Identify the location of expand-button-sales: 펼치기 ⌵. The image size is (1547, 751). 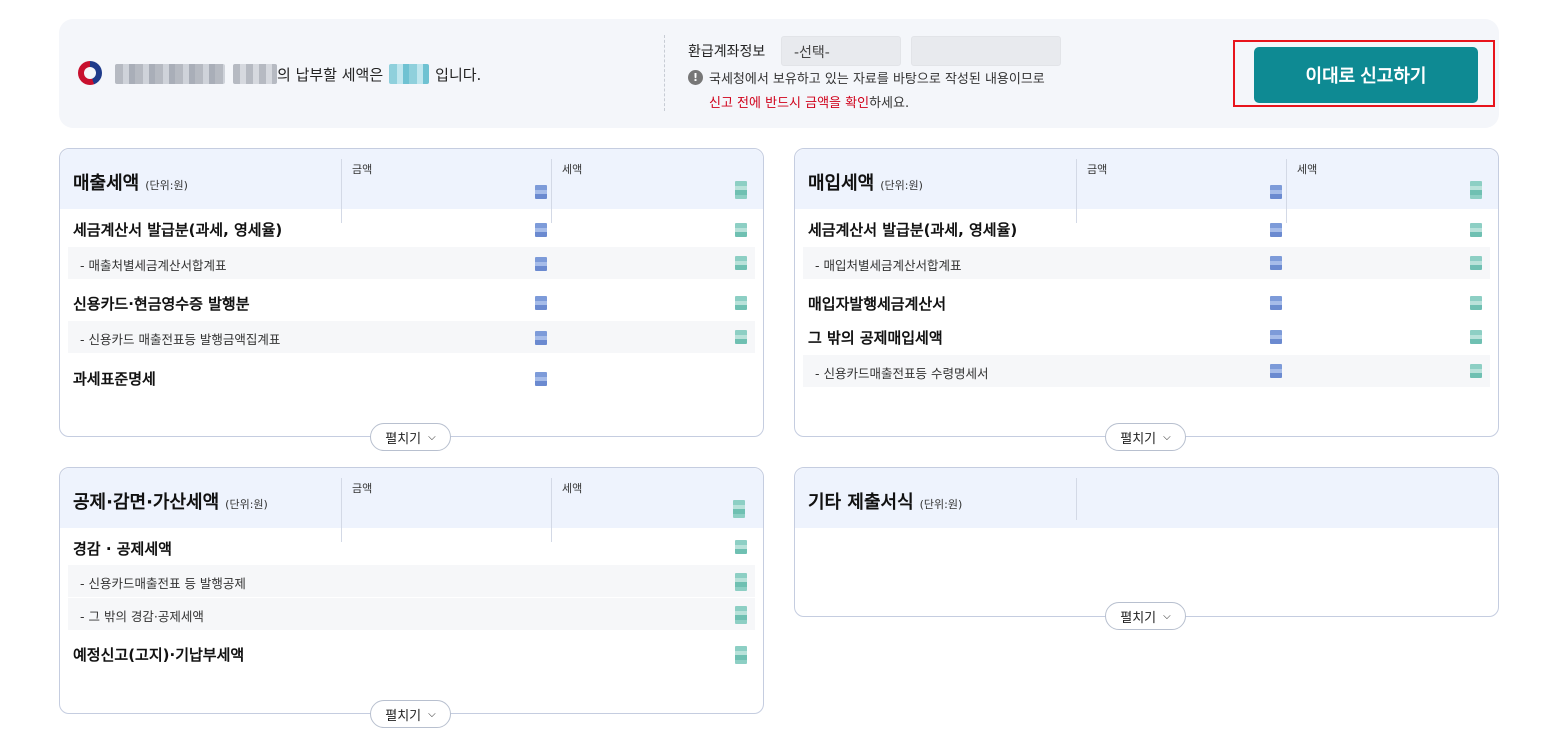
(410, 437).